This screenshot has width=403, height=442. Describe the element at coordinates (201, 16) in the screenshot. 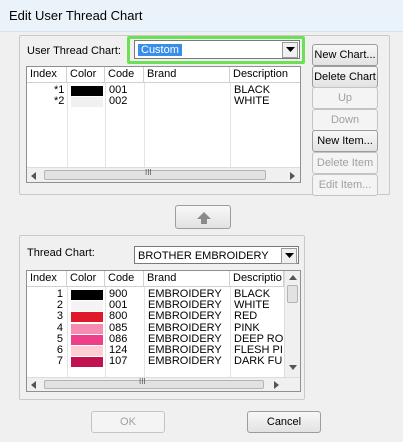

I see `title-bar: Edit User Thread Chart` at that location.